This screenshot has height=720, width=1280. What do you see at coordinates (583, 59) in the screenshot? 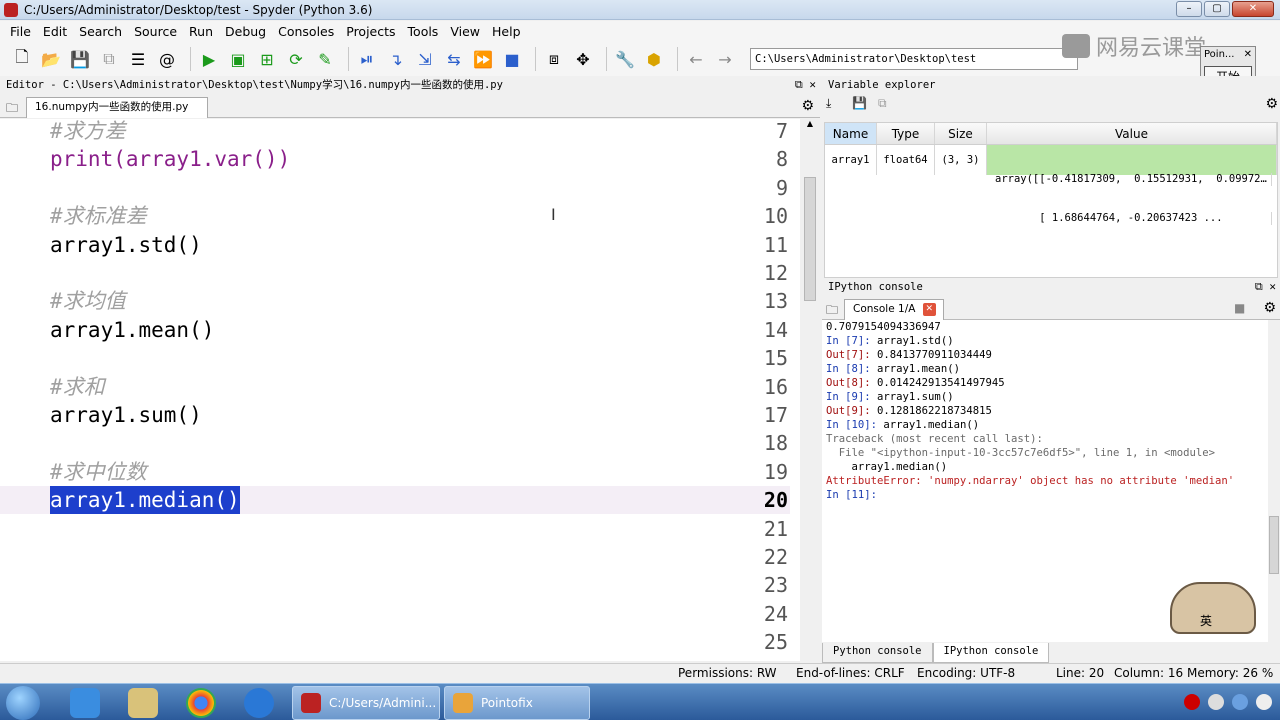
I see `fullscreen-icon: ✥` at bounding box center [583, 59].